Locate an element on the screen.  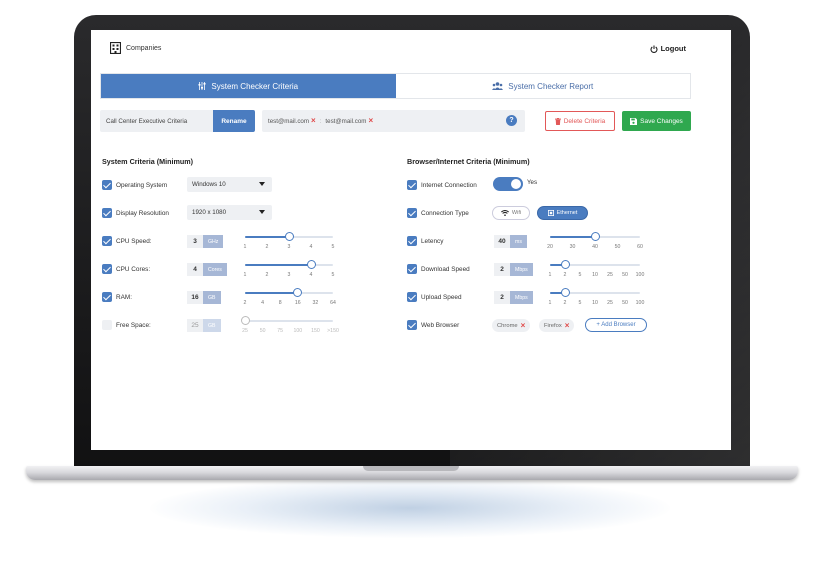
save-changes-button: Save Changes is located at coordinates (656, 121).